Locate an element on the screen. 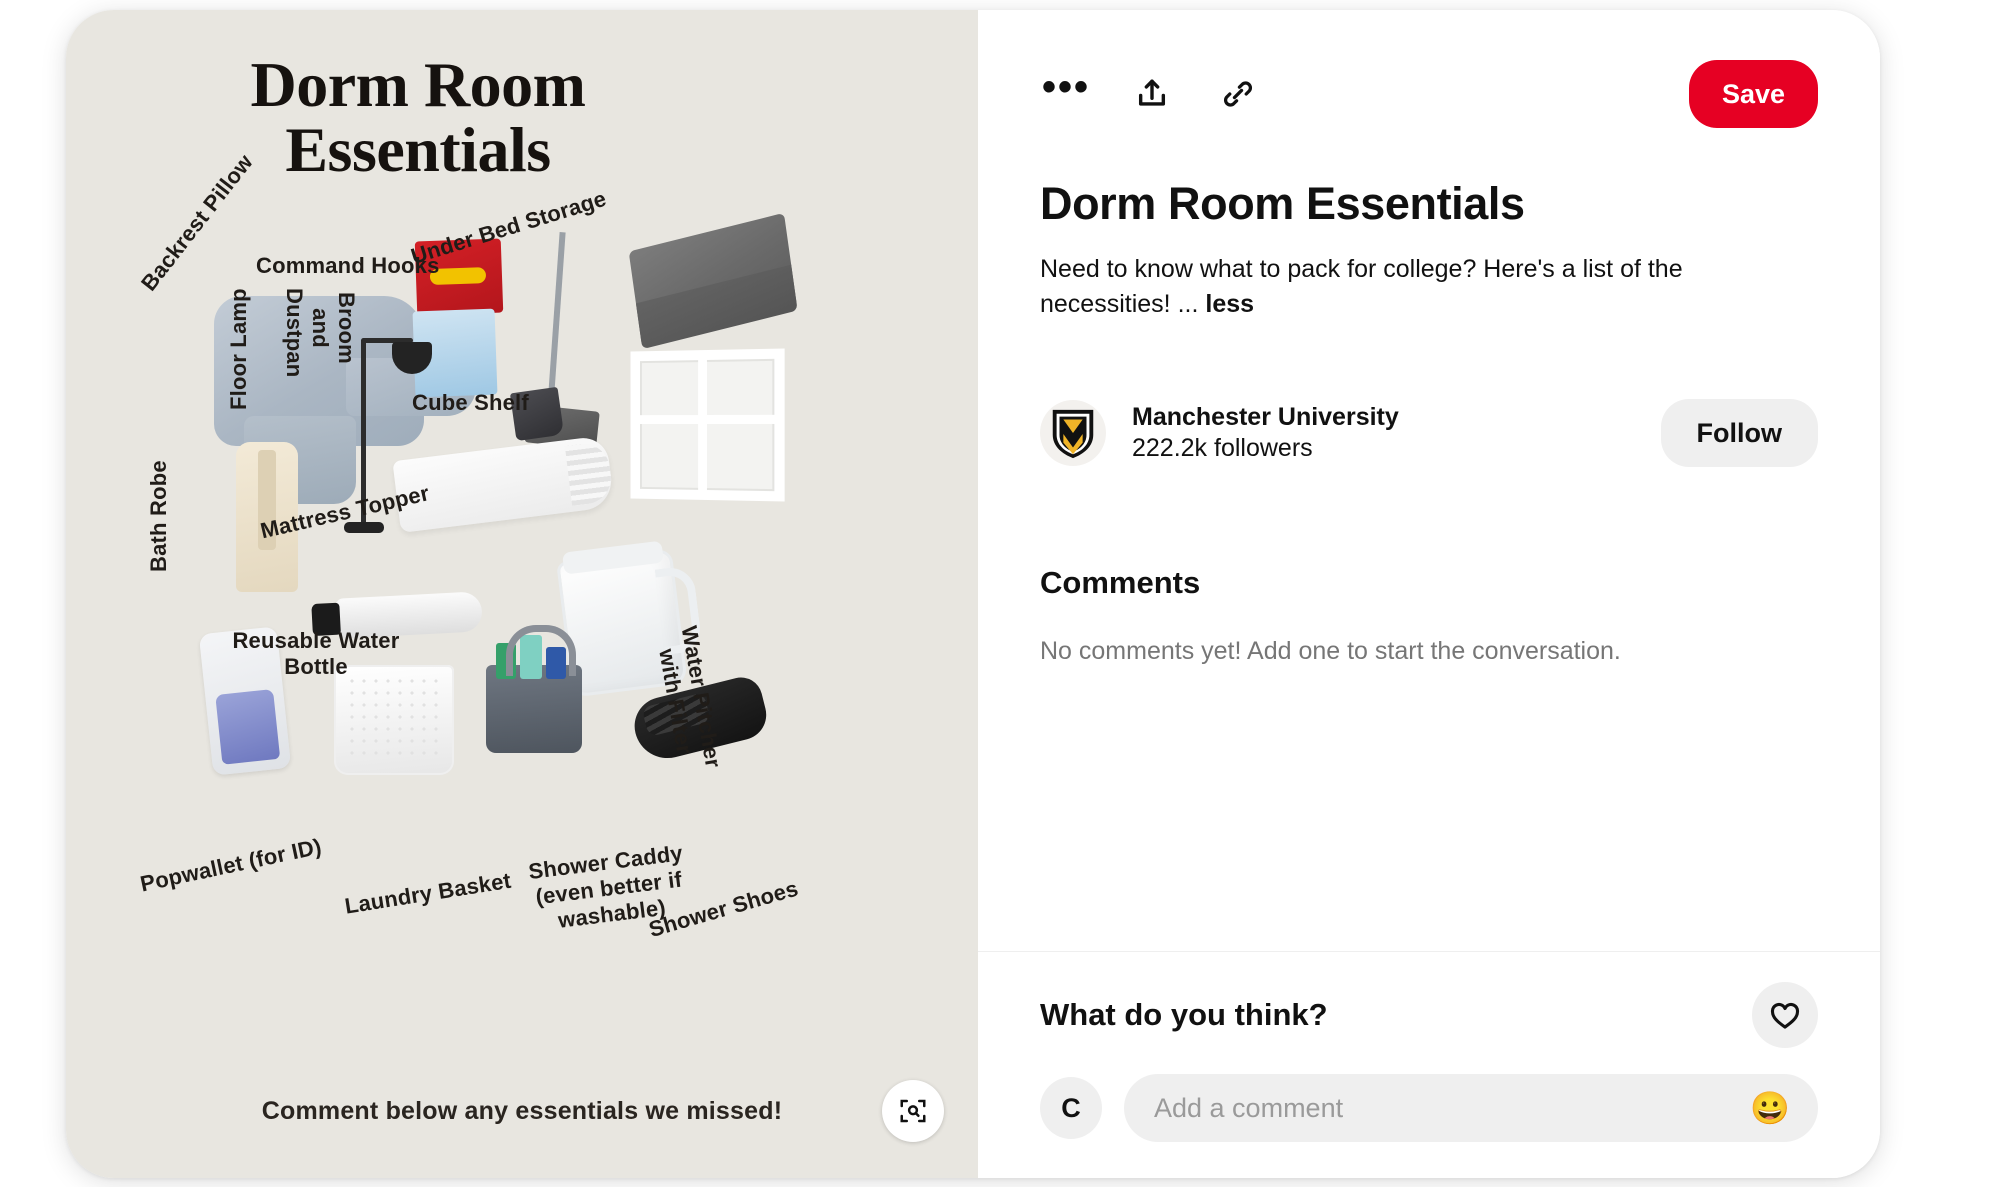 The width and height of the screenshot is (1999, 1187). comment-field: 😀 is located at coordinates (1471, 1108).